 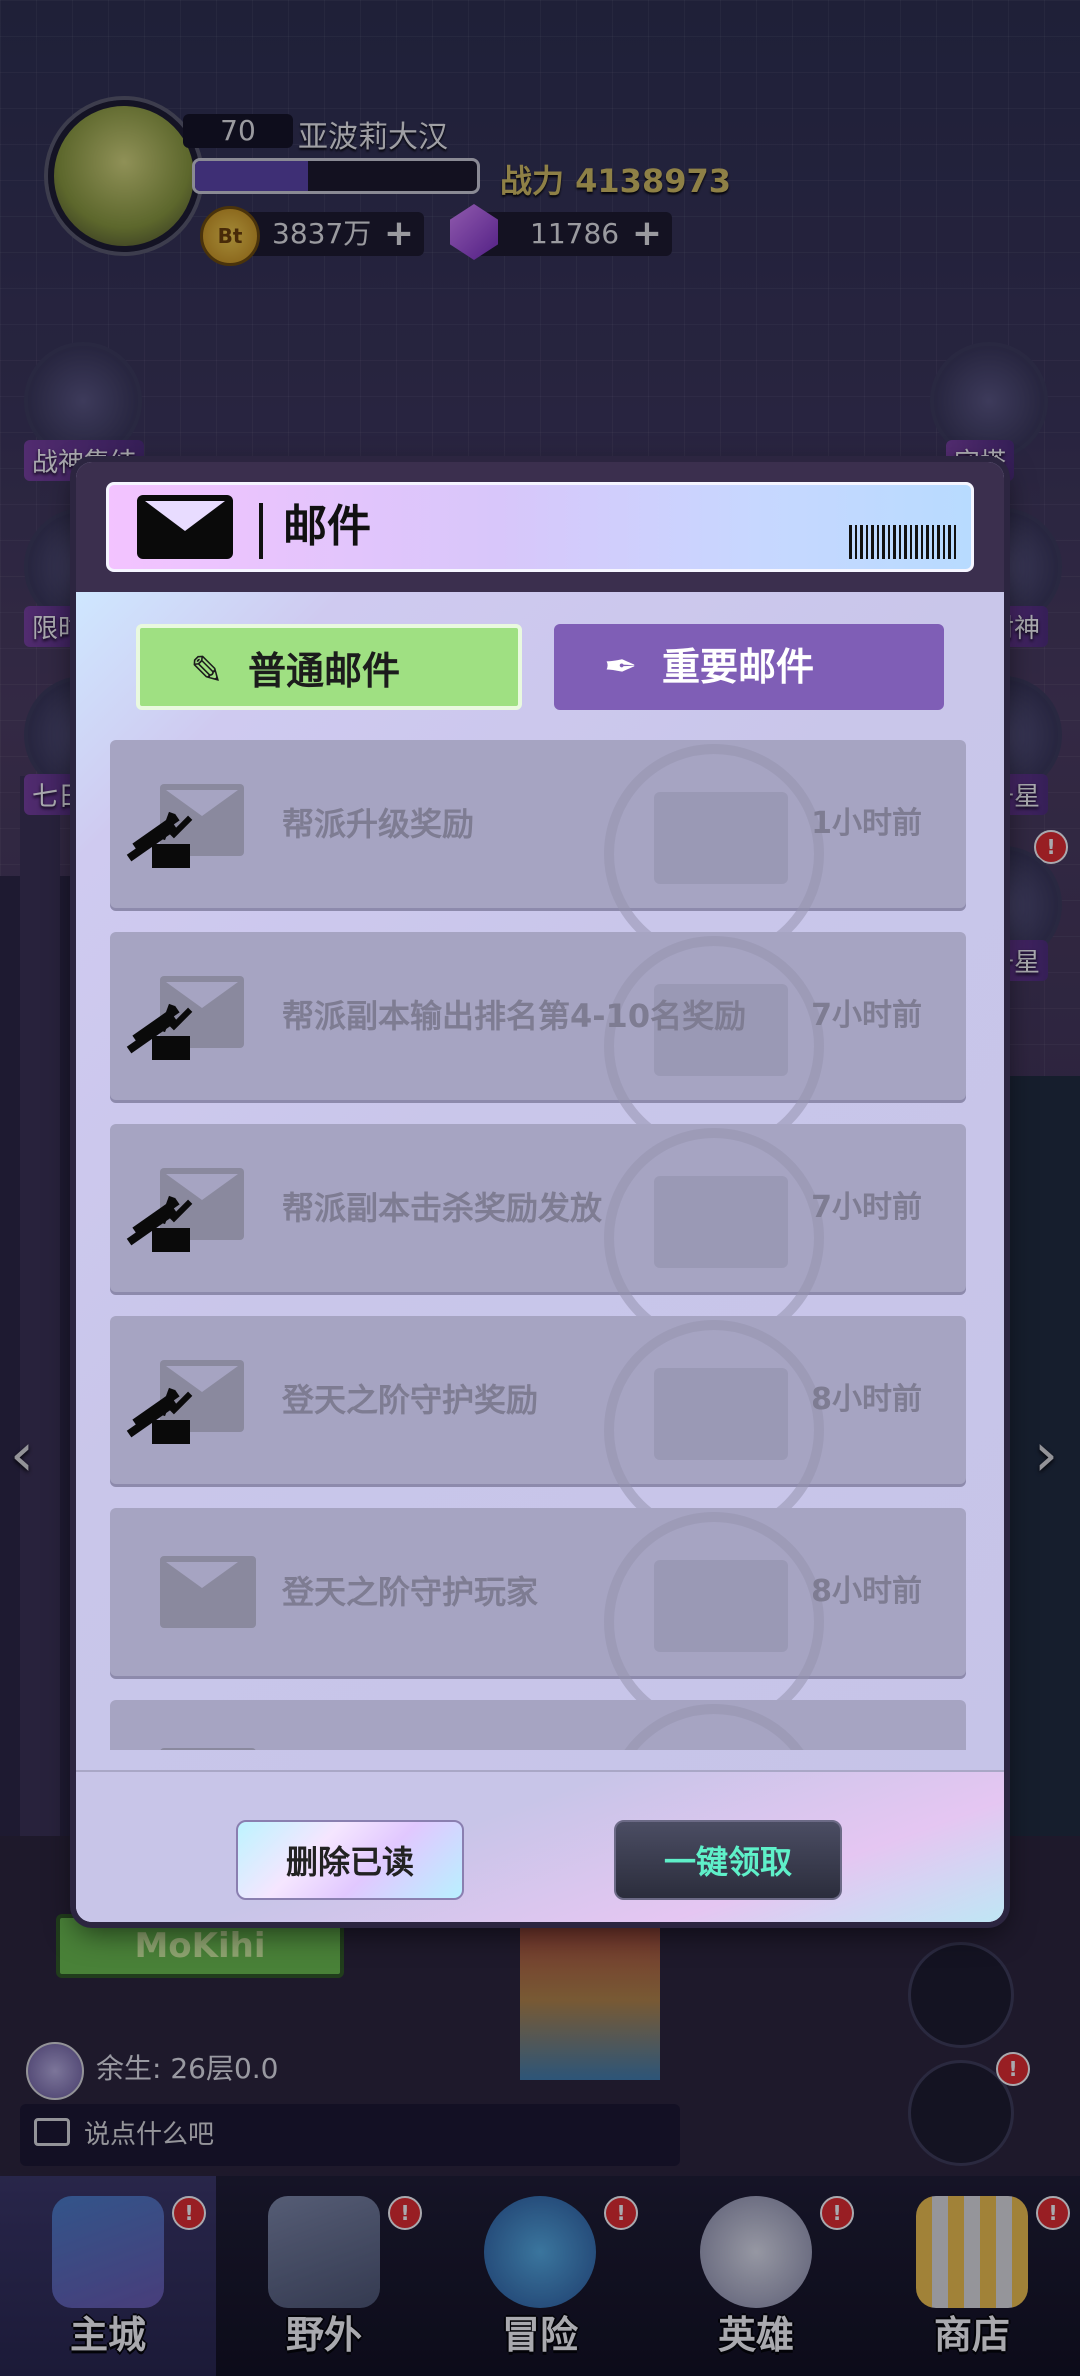 What do you see at coordinates (538, 1044) in the screenshot?
I see `mail-list-item: 帮派副本输出排名第4-10名奖励 7小时前` at bounding box center [538, 1044].